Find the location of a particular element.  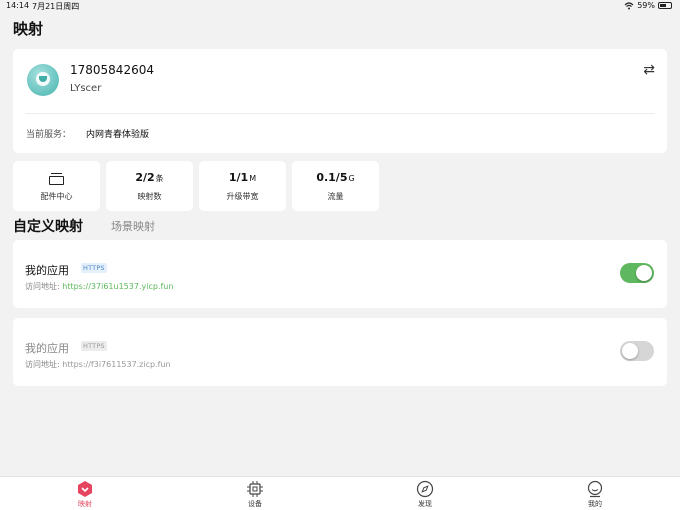

account-name: LYscer is located at coordinates (86, 88).